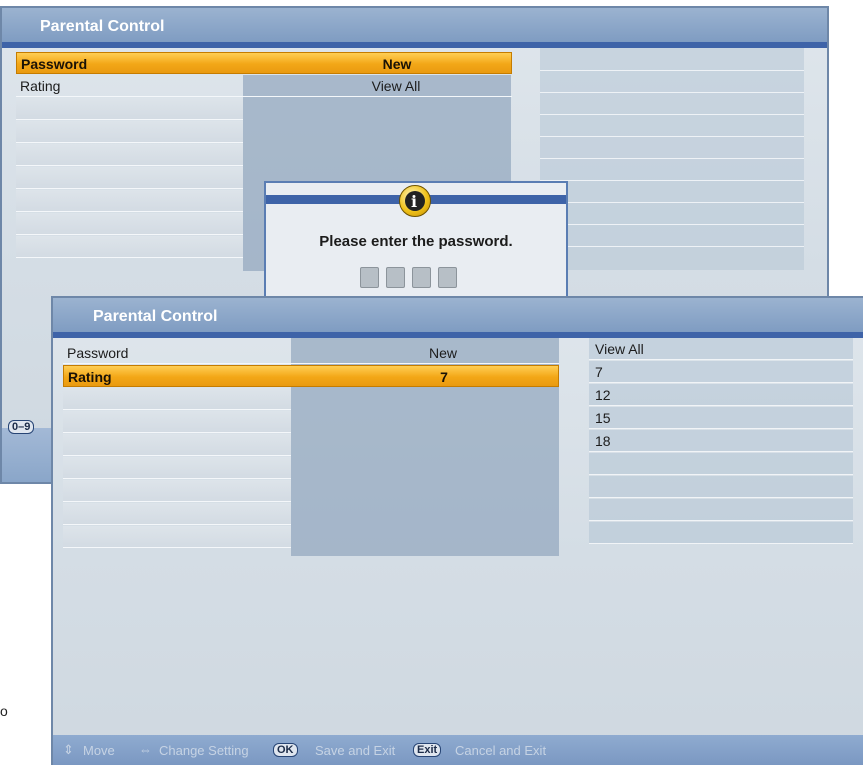  I want to click on back-row-rating: Rating View All, so click(264, 86).